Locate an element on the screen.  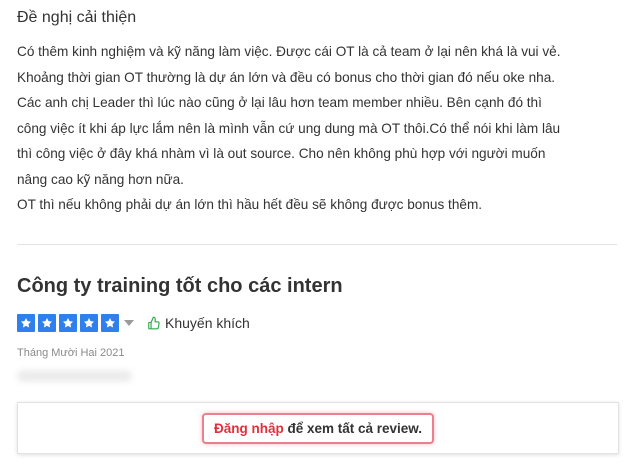
review-divider is located at coordinates (317, 244).